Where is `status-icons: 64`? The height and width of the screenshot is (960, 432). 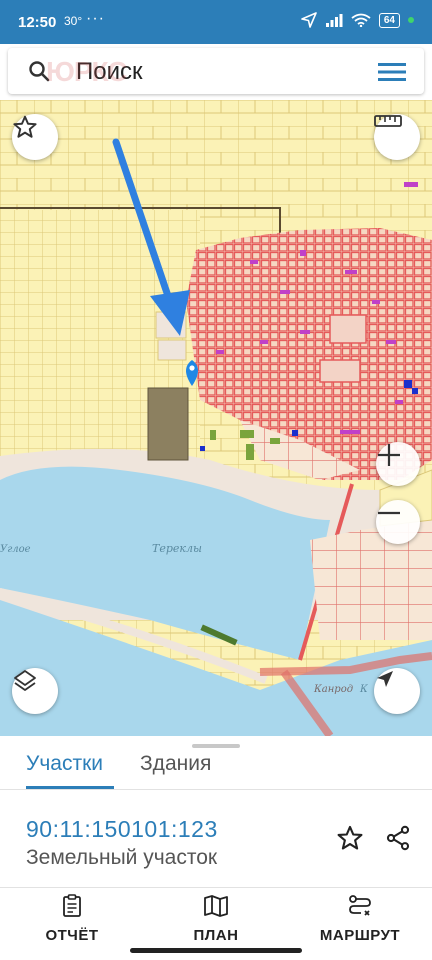 status-icons: 64 is located at coordinates (357, 20).